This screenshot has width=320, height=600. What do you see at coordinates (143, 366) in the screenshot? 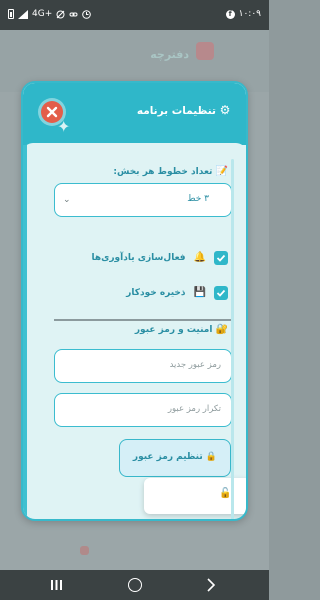
I see `new-password-input: رمز عبور جدید` at bounding box center [143, 366].